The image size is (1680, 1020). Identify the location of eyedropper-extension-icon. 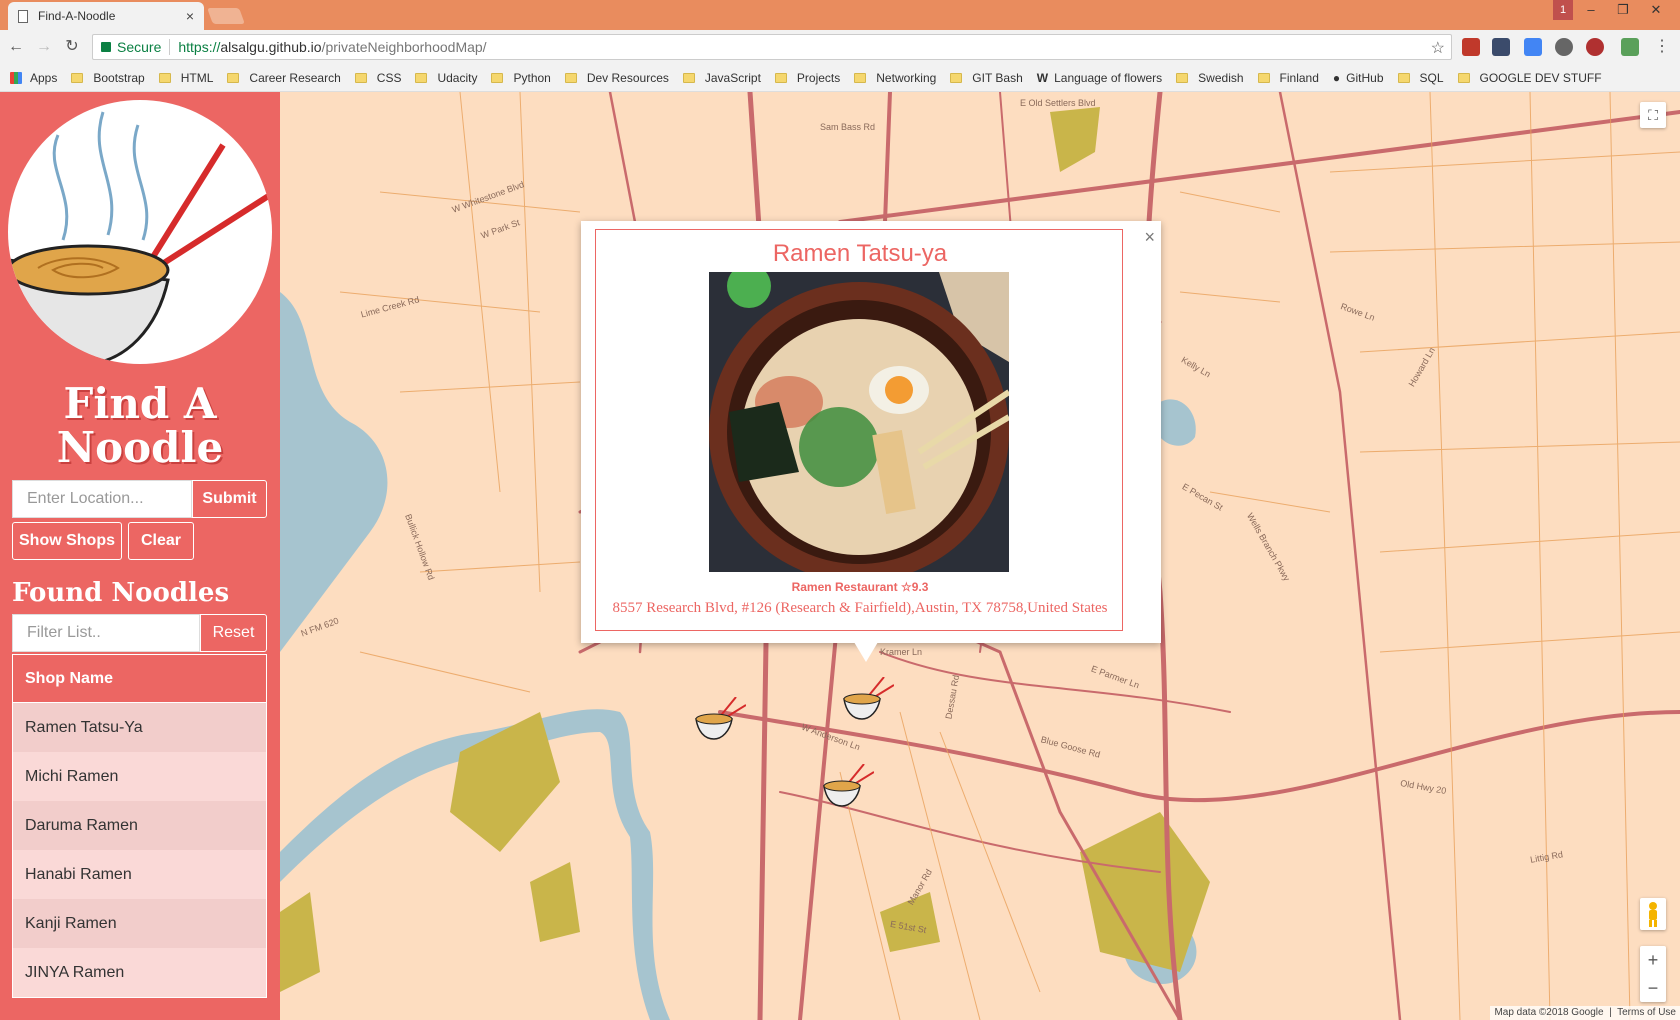
(1630, 47).